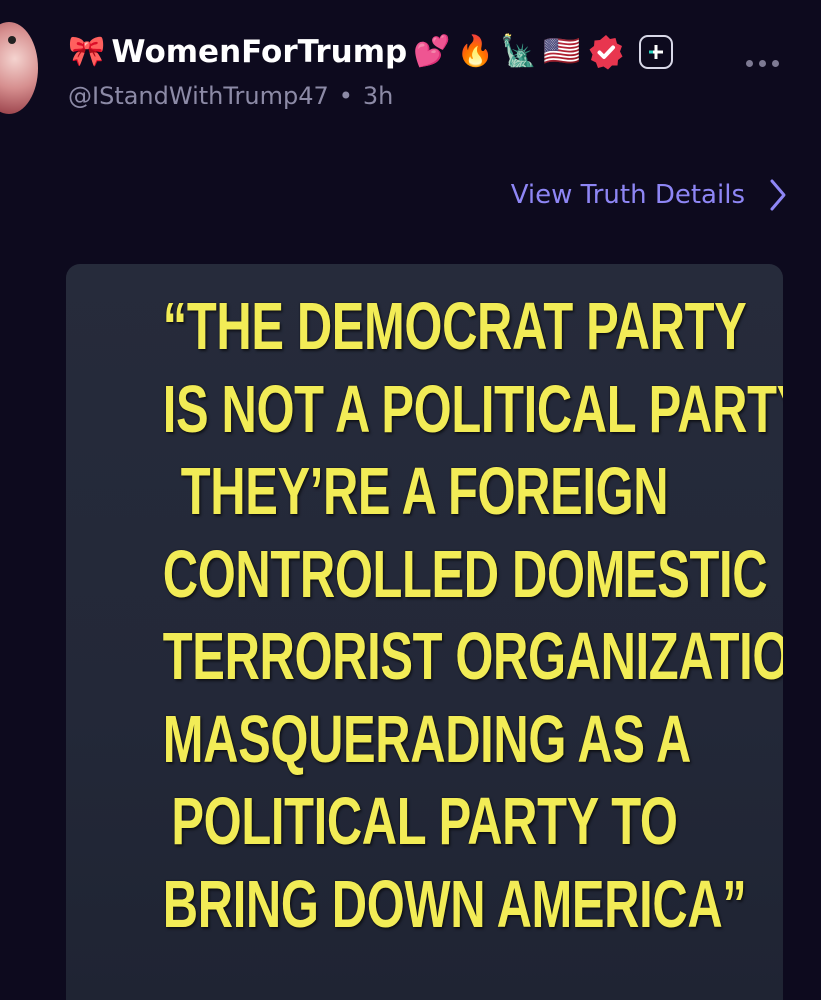 The image size is (821, 1000). What do you see at coordinates (198, 96) in the screenshot?
I see `author-handle: @IStandWithTrump47` at bounding box center [198, 96].